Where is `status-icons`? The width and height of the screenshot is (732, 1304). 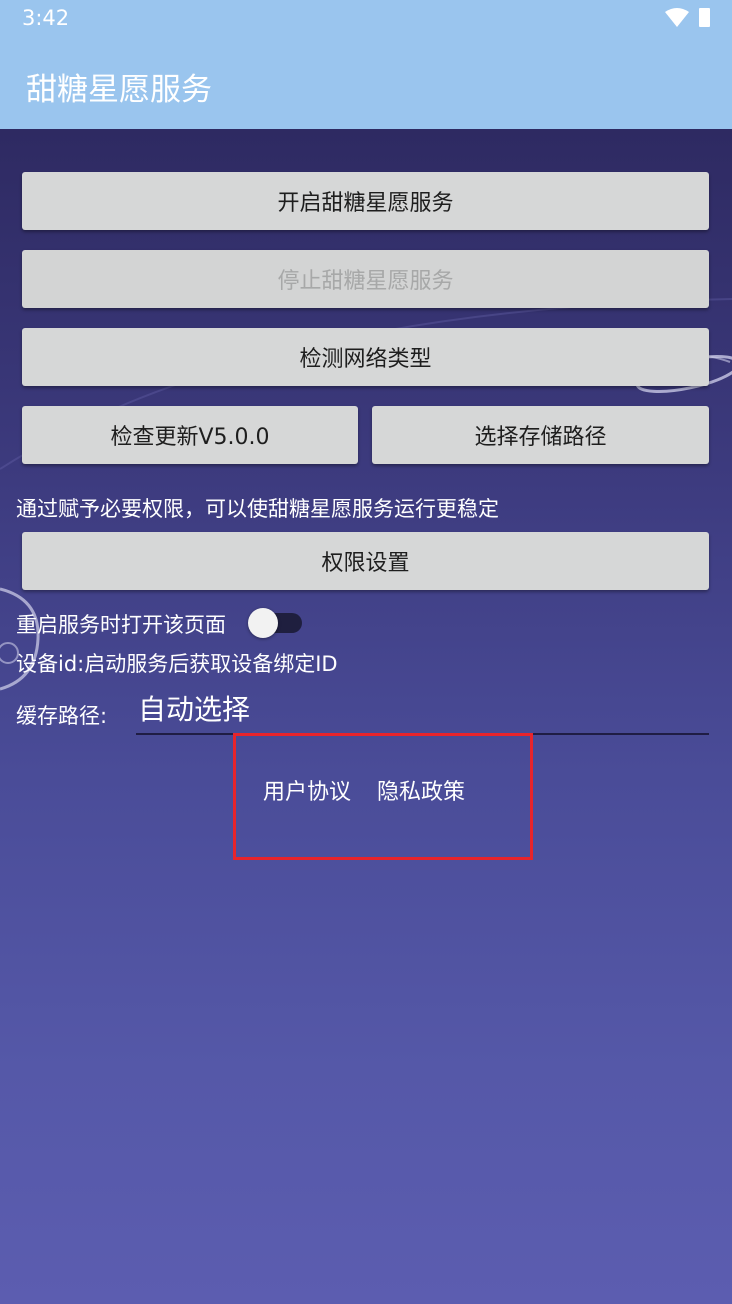
status-icons is located at coordinates (687, 17).